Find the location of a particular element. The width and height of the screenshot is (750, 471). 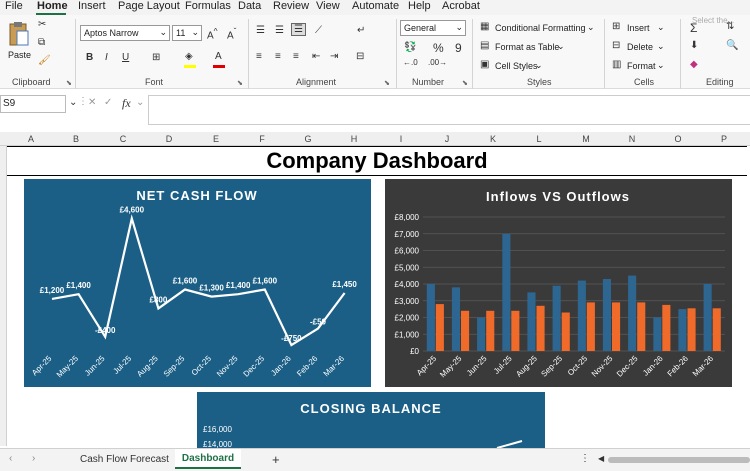

name-box: S9 is located at coordinates (33, 104).